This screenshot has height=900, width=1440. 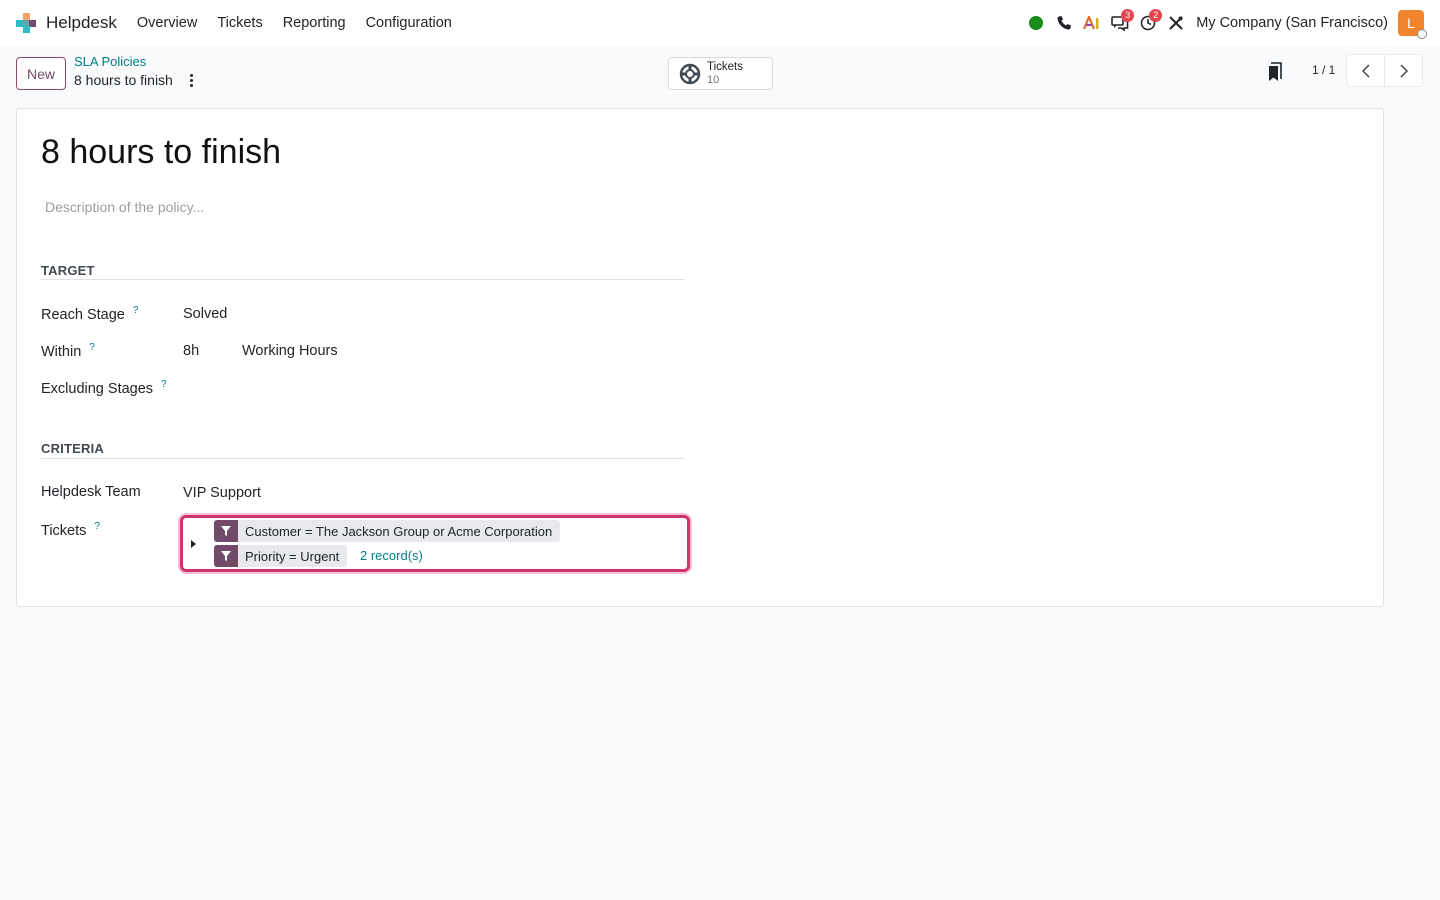 I want to click on domain-condition-priority: Priority = Urgent, so click(x=281, y=556).